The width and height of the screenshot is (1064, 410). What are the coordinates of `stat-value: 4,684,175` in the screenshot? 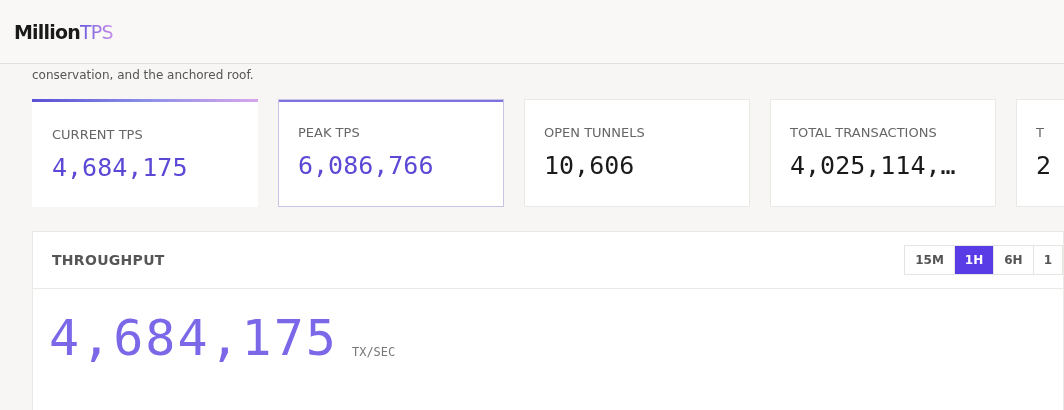 It's located at (120, 167).